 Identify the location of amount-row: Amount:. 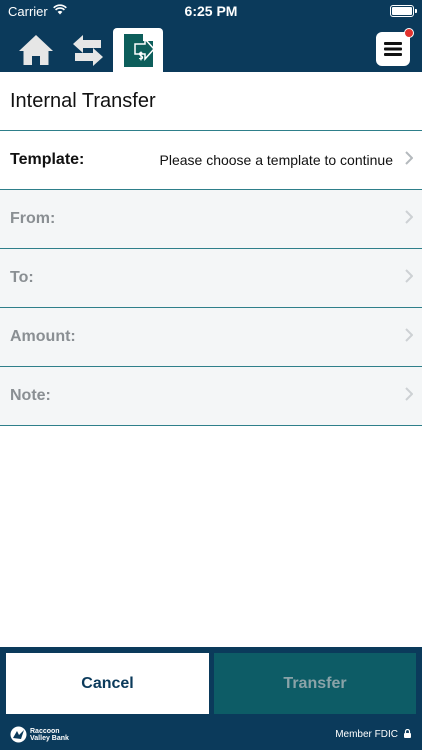
(211, 337).